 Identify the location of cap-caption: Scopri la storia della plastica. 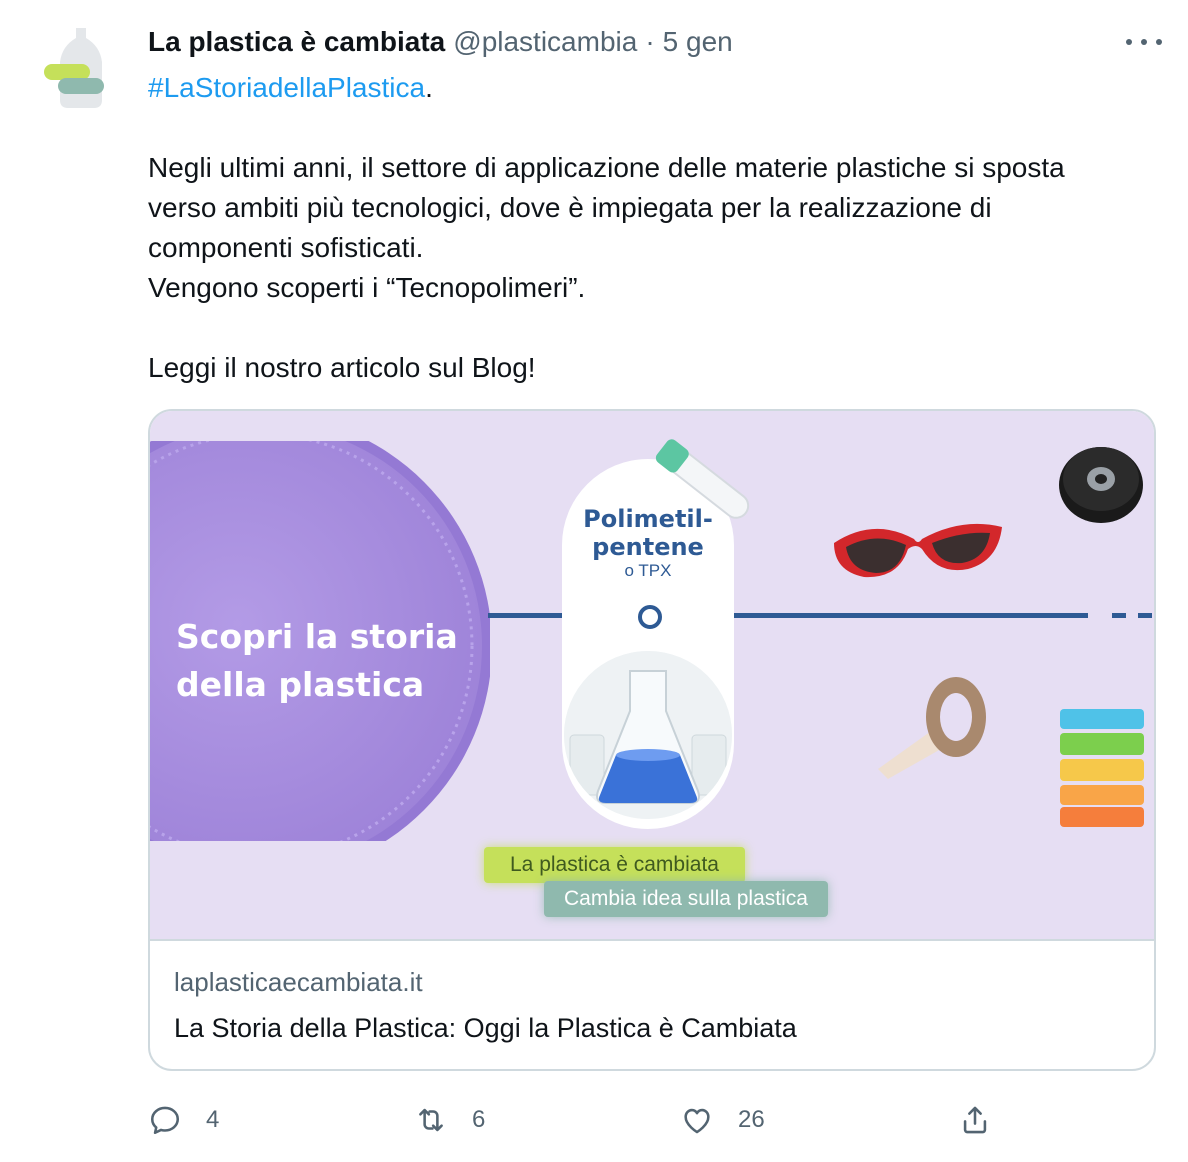
(326, 661).